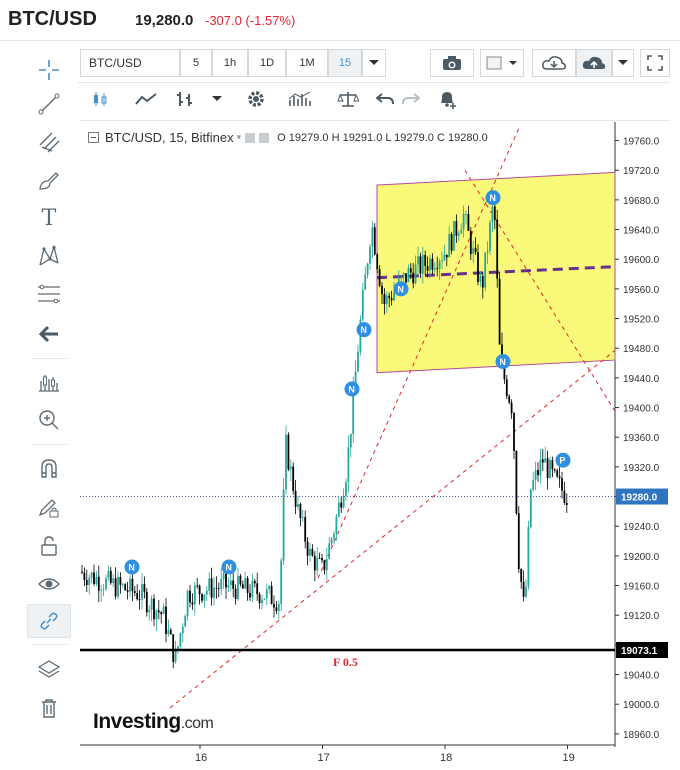 The image size is (680, 770). I want to click on settings-square-icon, so click(250, 137).